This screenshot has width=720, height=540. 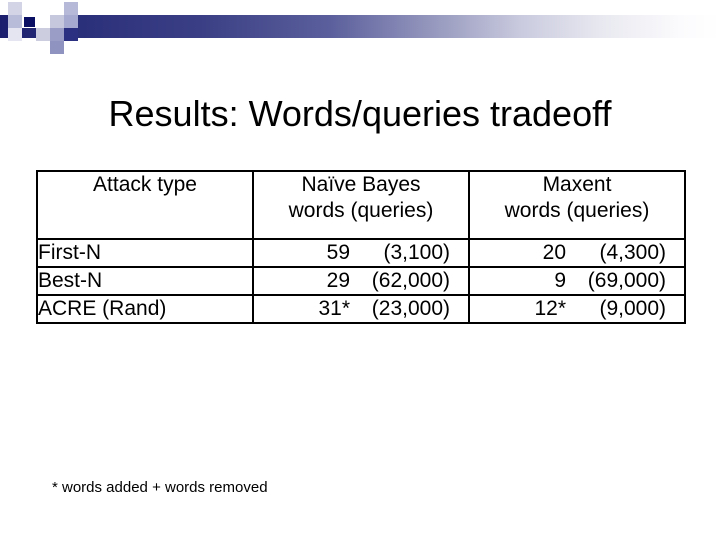 What do you see at coordinates (410, 280) in the screenshot?
I see `cell-queries: (62,000)` at bounding box center [410, 280].